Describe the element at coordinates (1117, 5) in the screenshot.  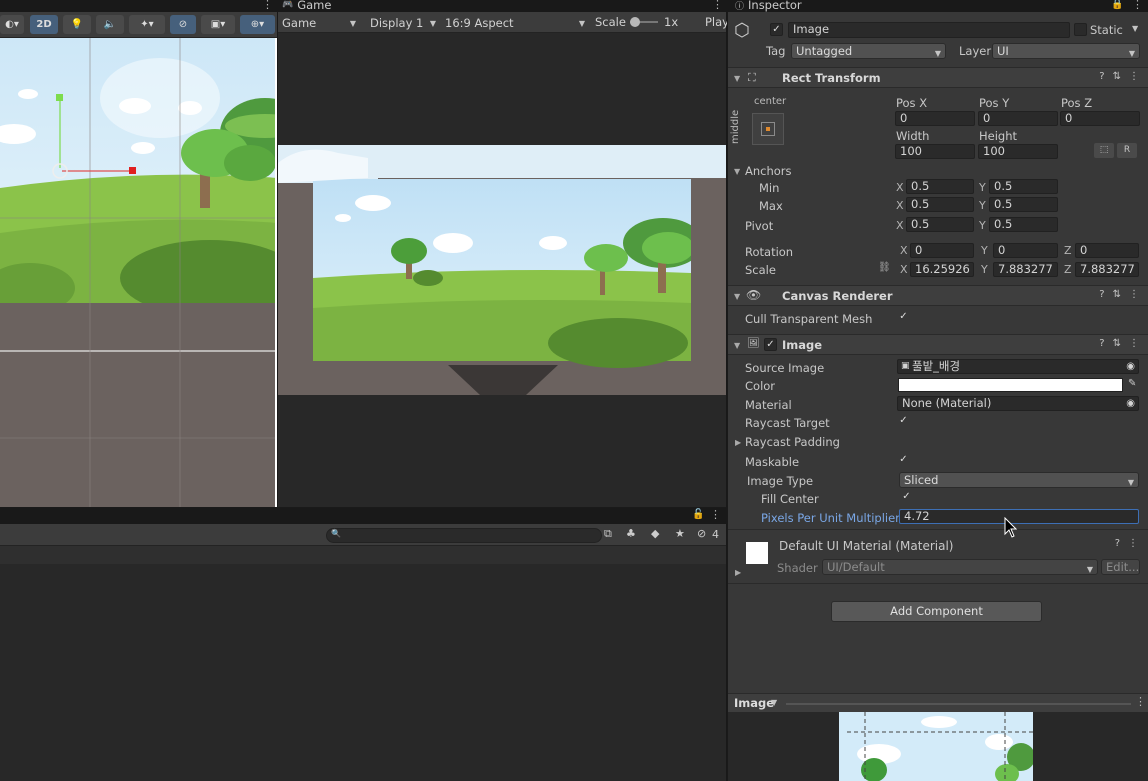
I see `lock-icon: 🔒` at that location.